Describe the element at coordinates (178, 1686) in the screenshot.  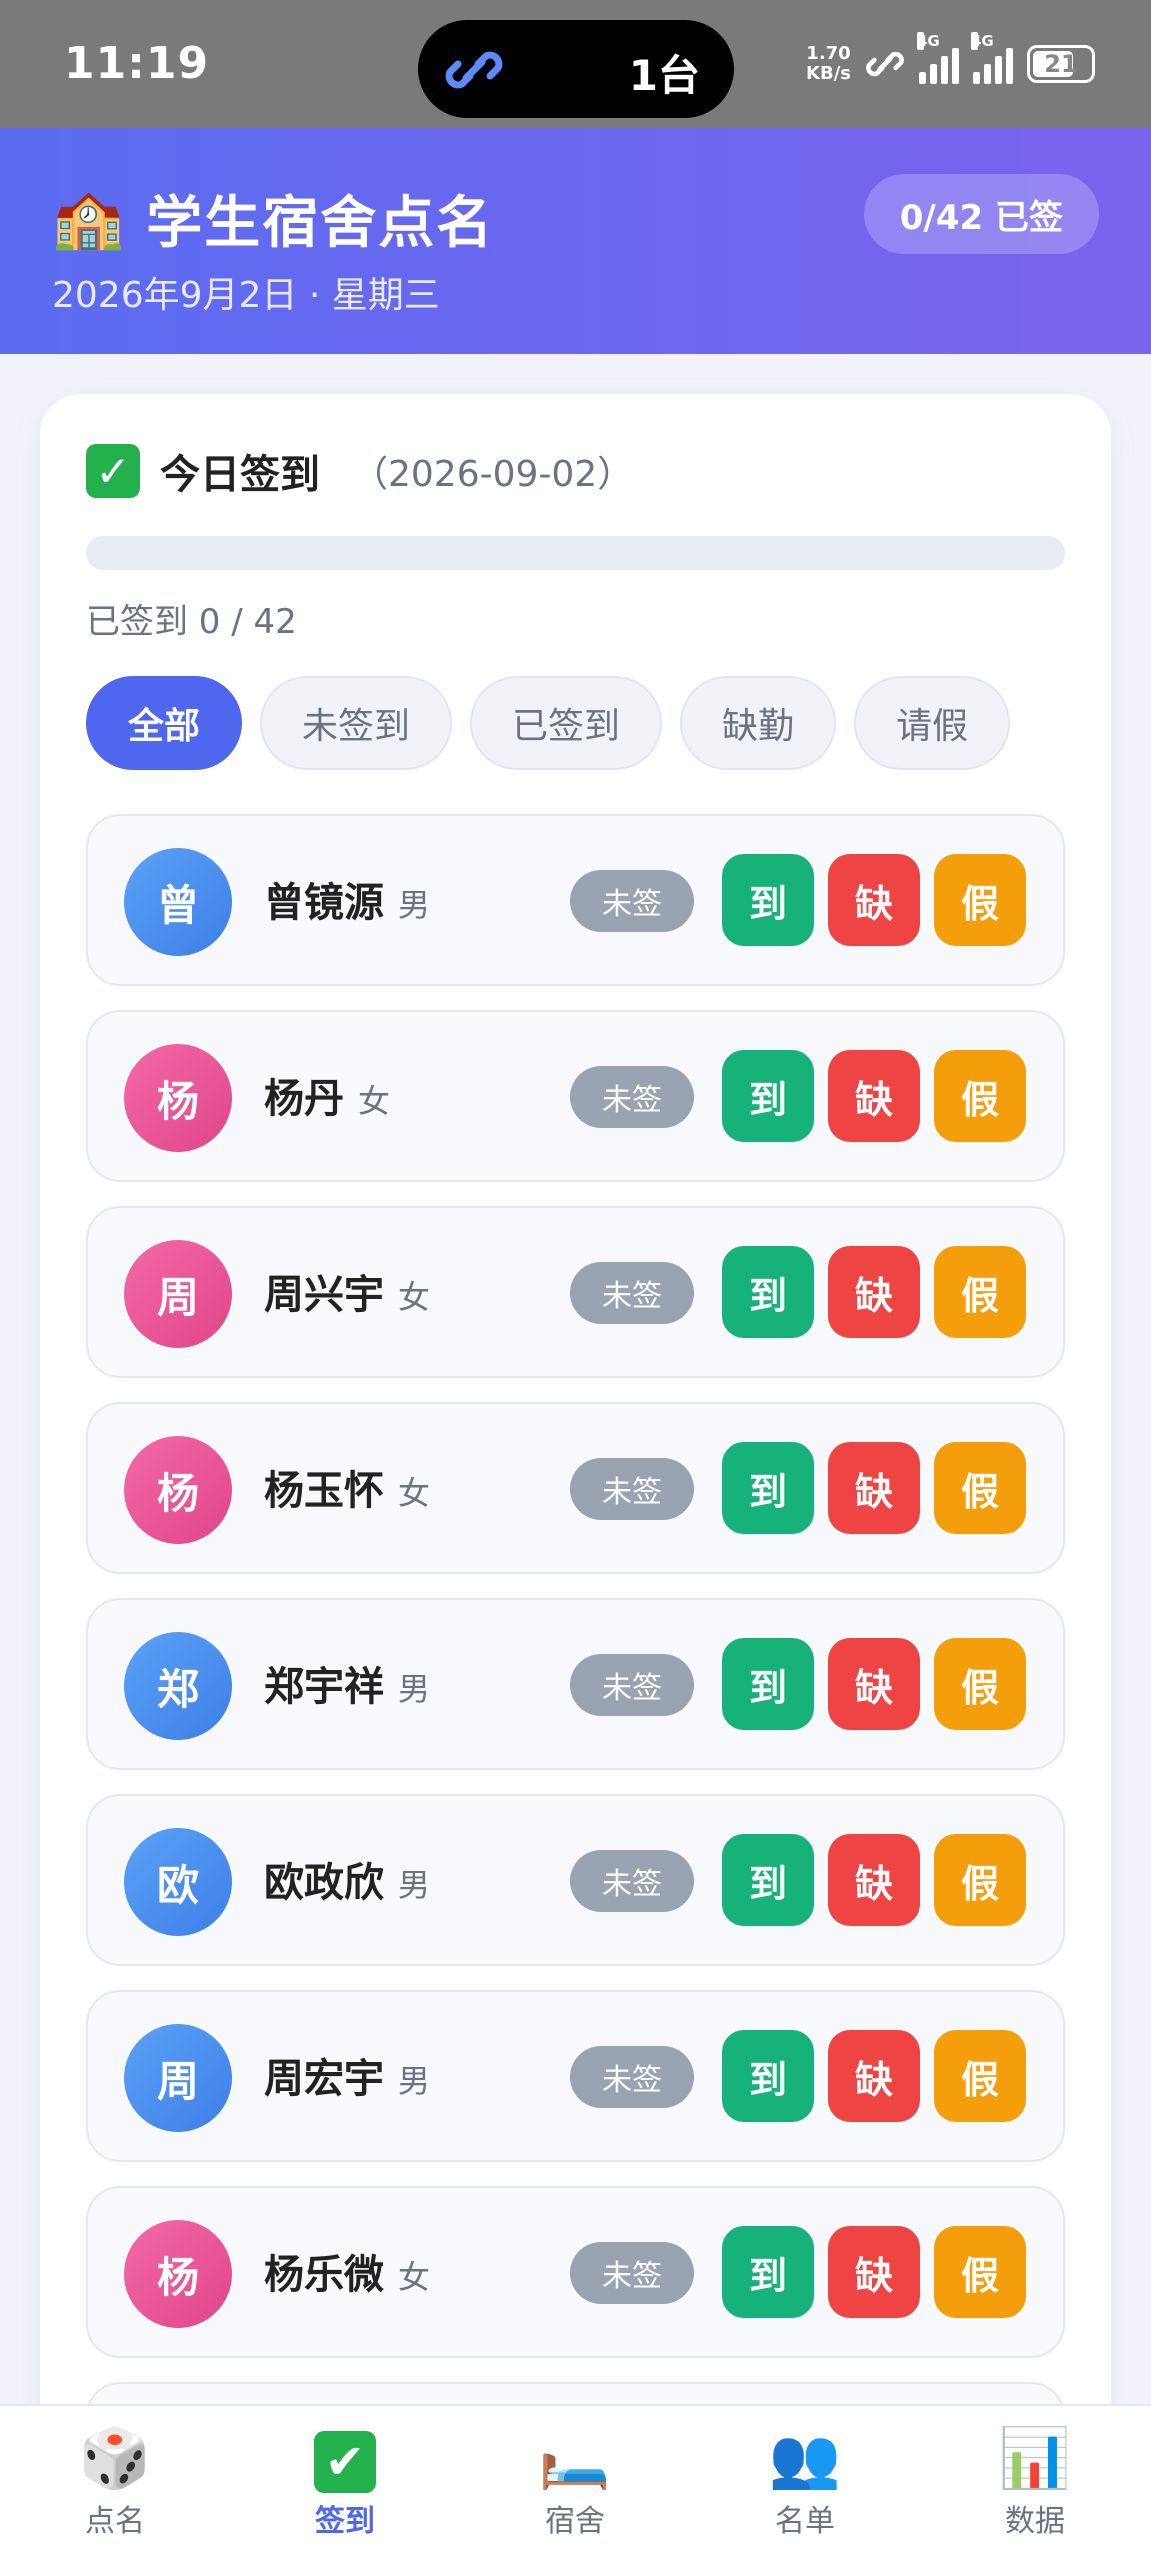
I see `avatar: 郑` at that location.